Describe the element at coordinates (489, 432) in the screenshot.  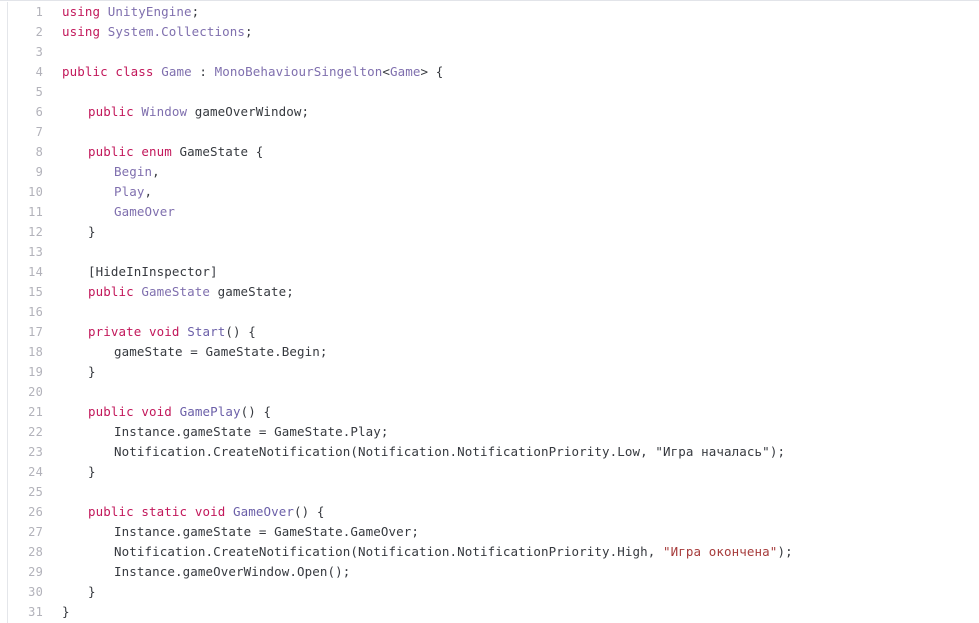
I see `code-line: 22 Instance.gameState = GameState.Play;` at that location.